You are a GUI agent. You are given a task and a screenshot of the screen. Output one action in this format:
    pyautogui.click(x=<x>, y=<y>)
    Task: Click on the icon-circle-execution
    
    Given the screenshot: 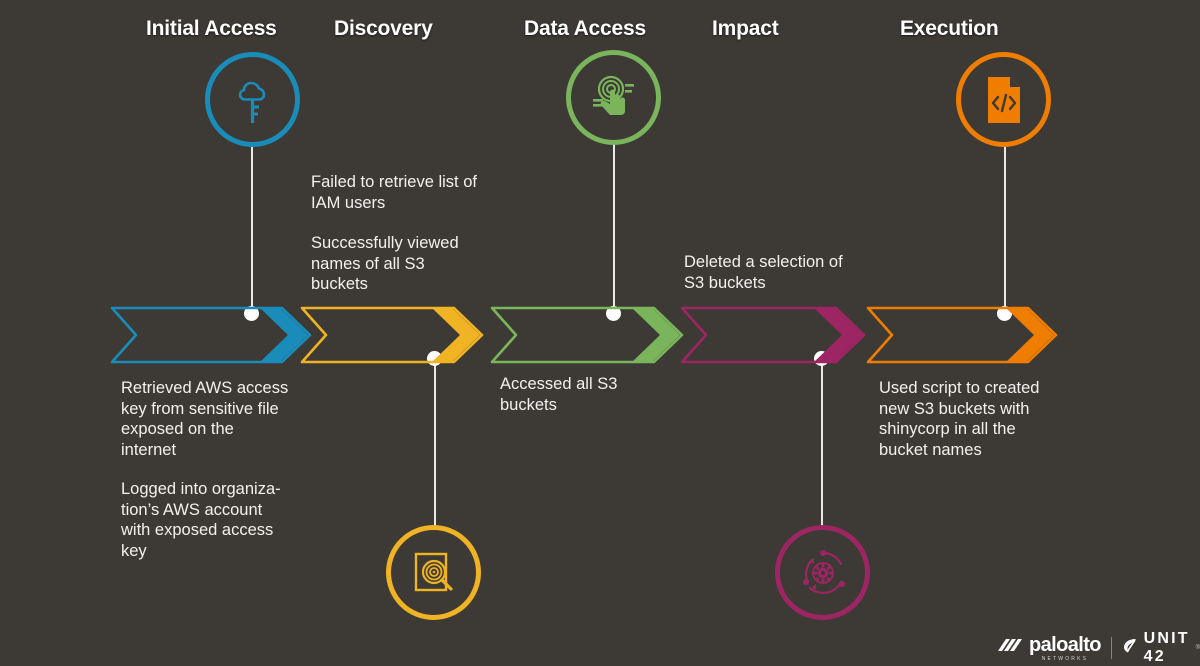 What is the action you would take?
    pyautogui.click(x=1003, y=99)
    